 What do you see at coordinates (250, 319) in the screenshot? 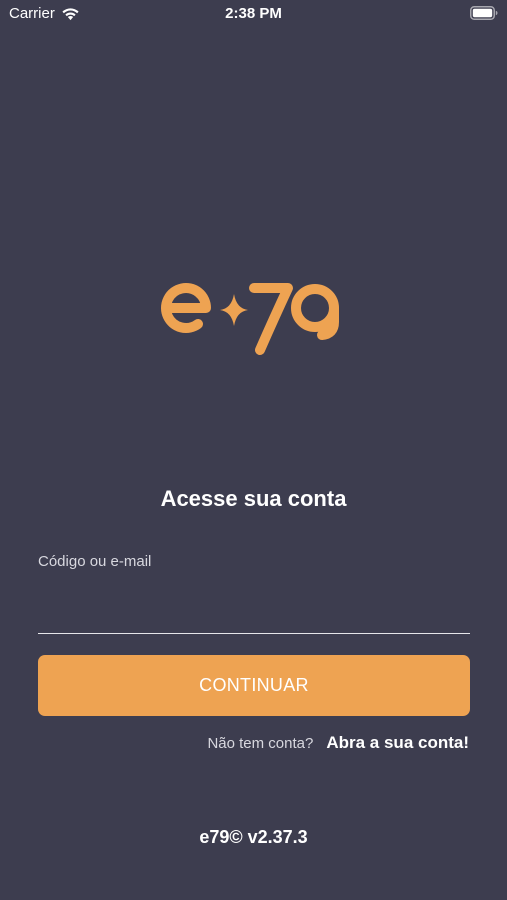
I see `e79-logo` at bounding box center [250, 319].